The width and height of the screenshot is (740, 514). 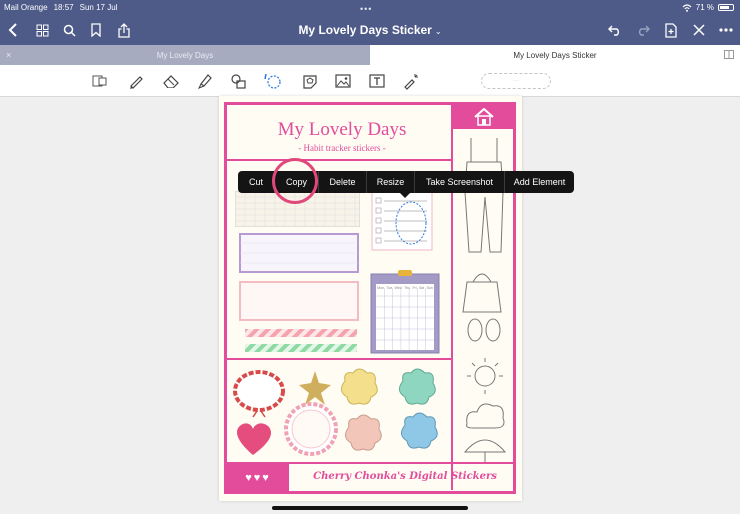 What do you see at coordinates (484, 150) in the screenshot?
I see `overalls-strap` at bounding box center [484, 150].